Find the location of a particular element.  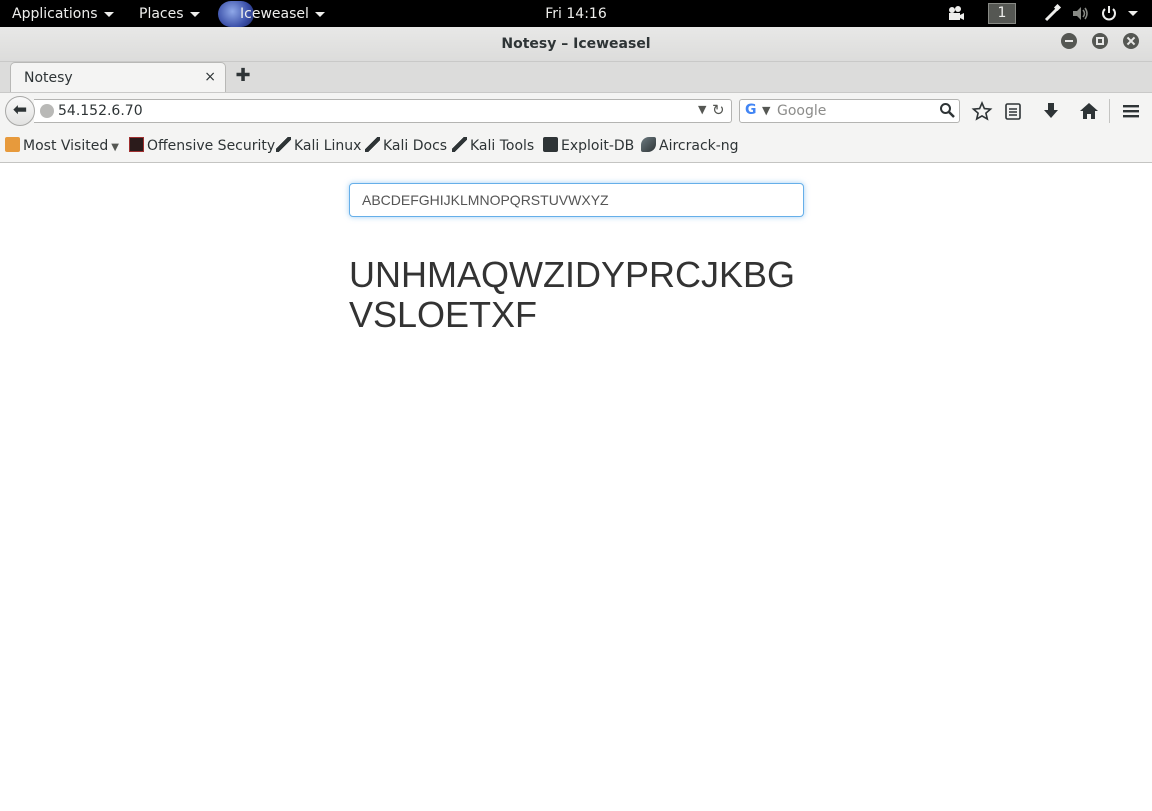

dropdown-icon: ▼ is located at coordinates (115, 147).